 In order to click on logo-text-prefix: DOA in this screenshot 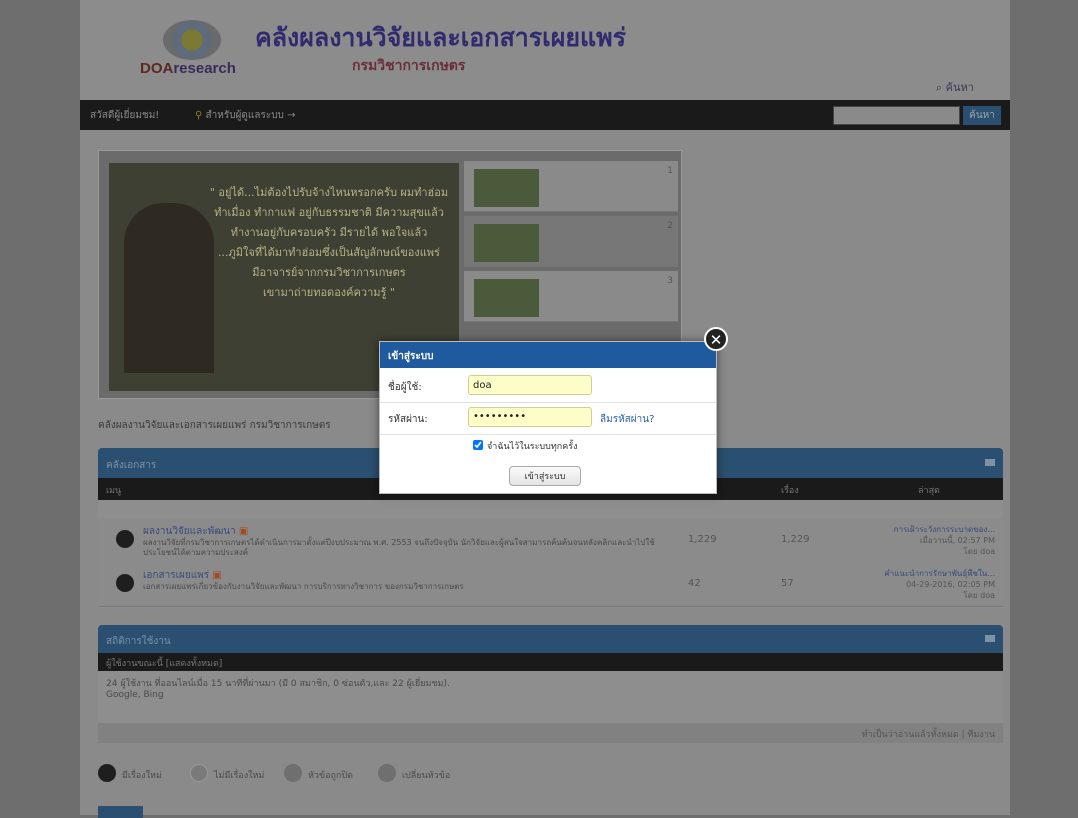, I will do `click(157, 68)`.